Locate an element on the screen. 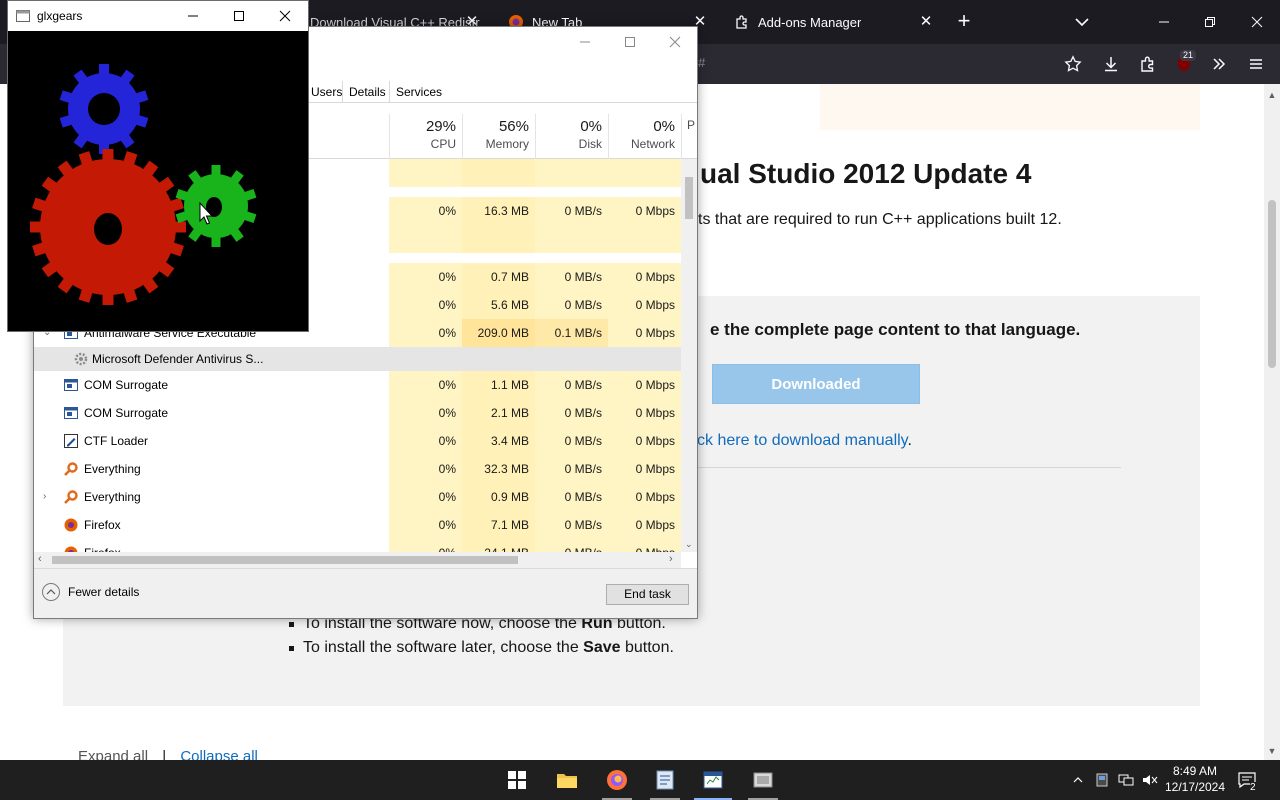  downloads-icon is located at coordinates (1111, 64).